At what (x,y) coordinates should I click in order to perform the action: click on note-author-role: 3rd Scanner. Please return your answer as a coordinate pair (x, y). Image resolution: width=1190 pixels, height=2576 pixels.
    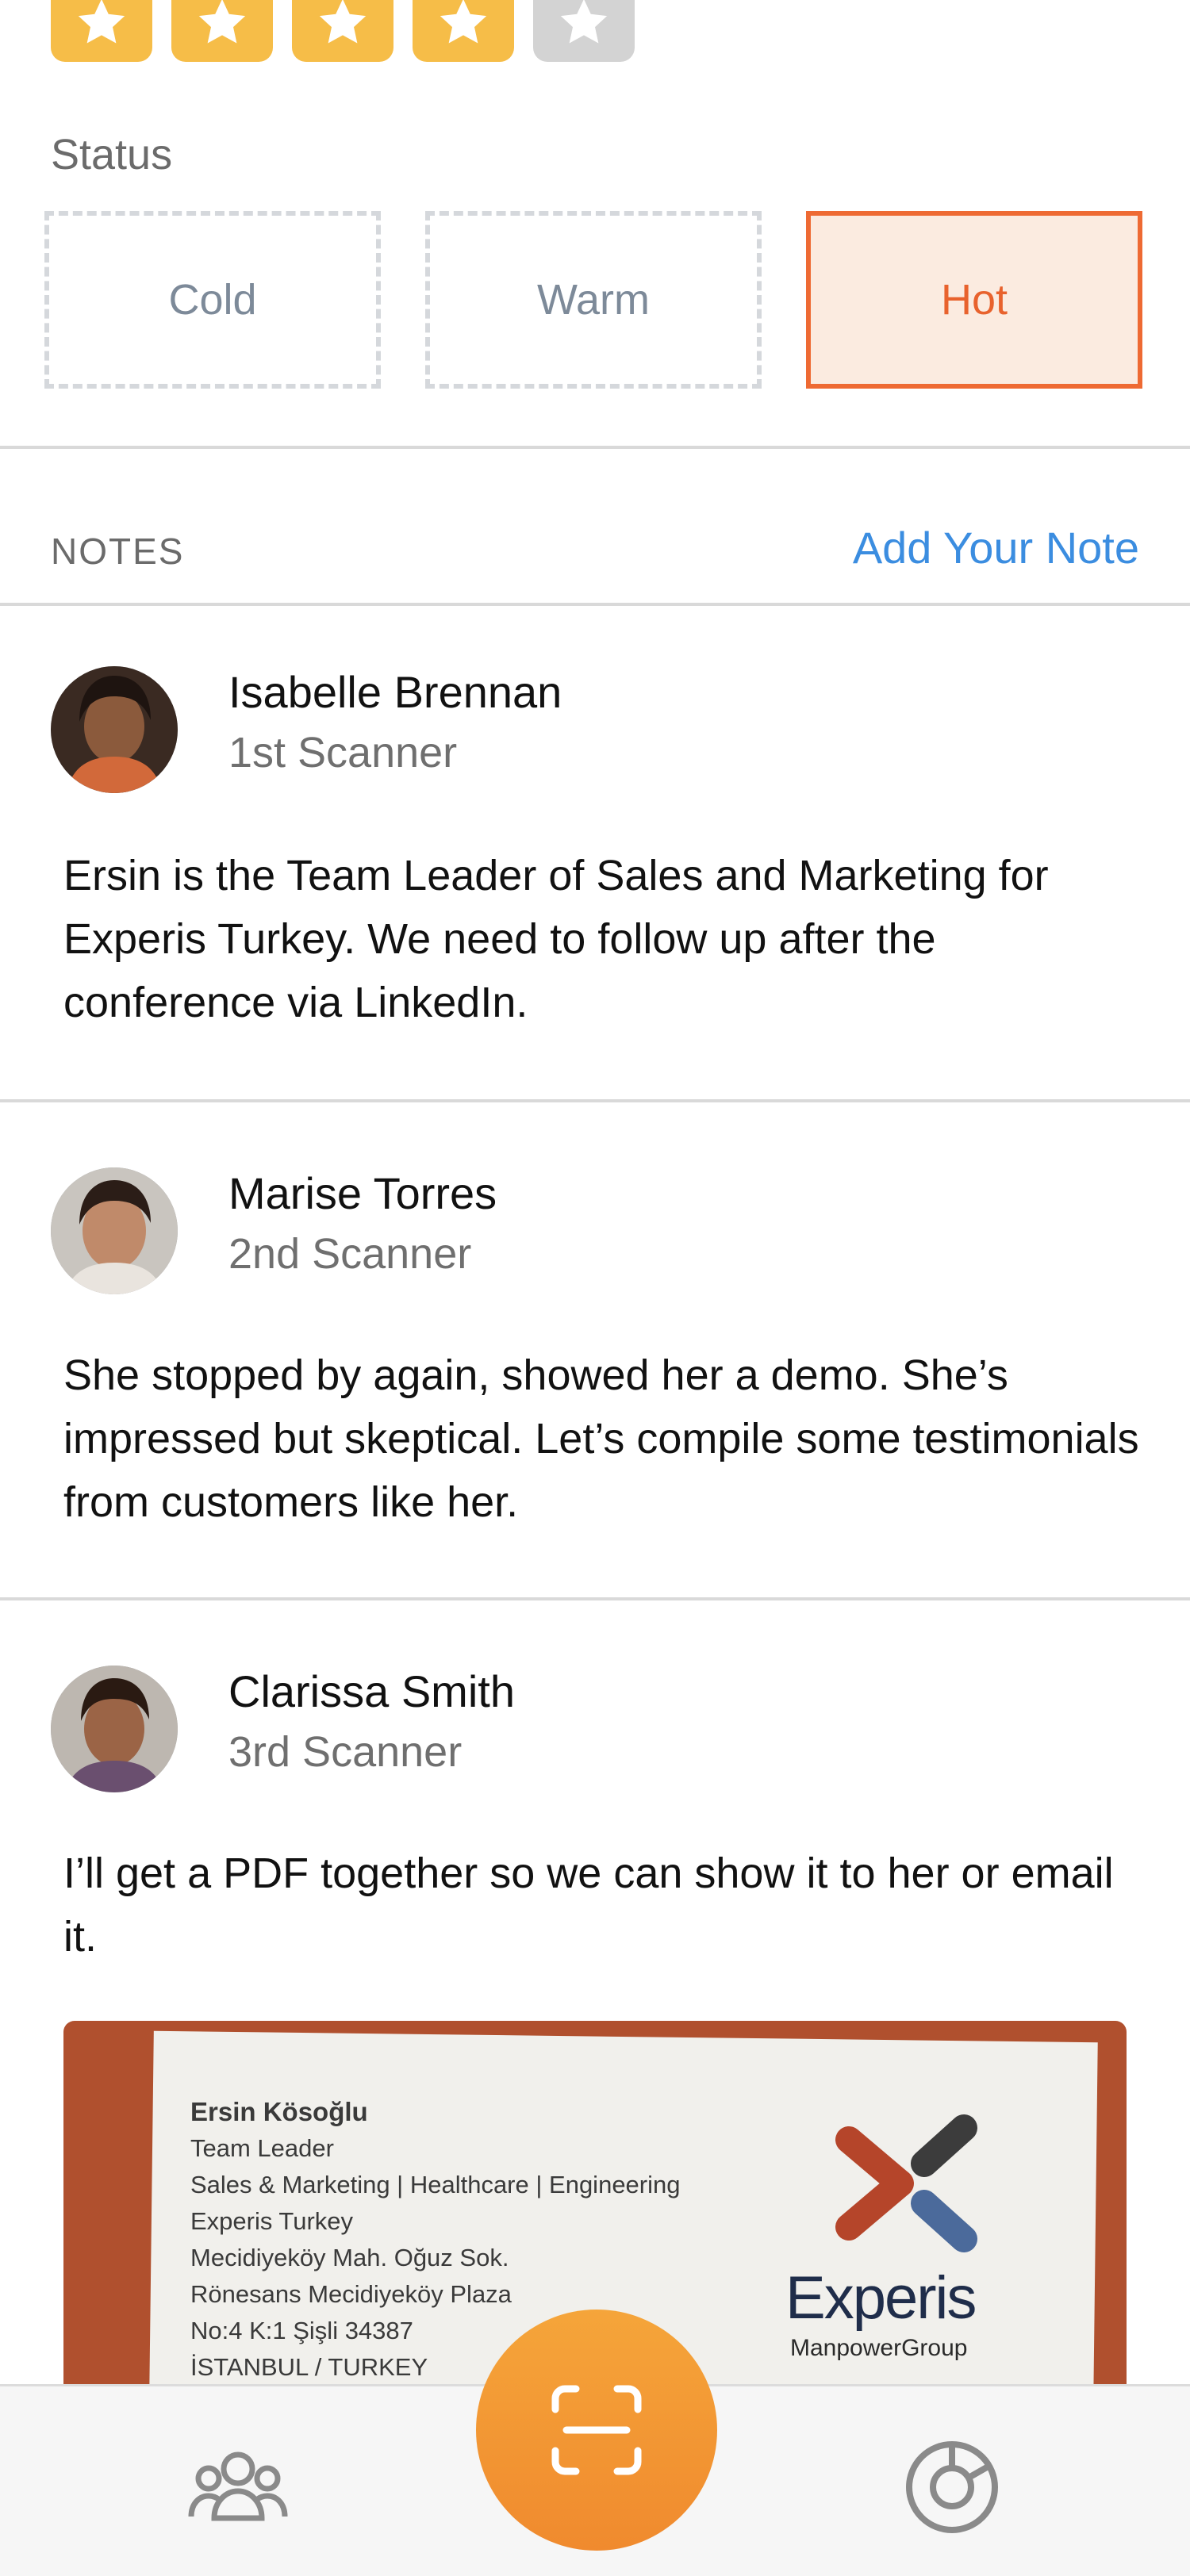
    Looking at the image, I should click on (345, 1752).